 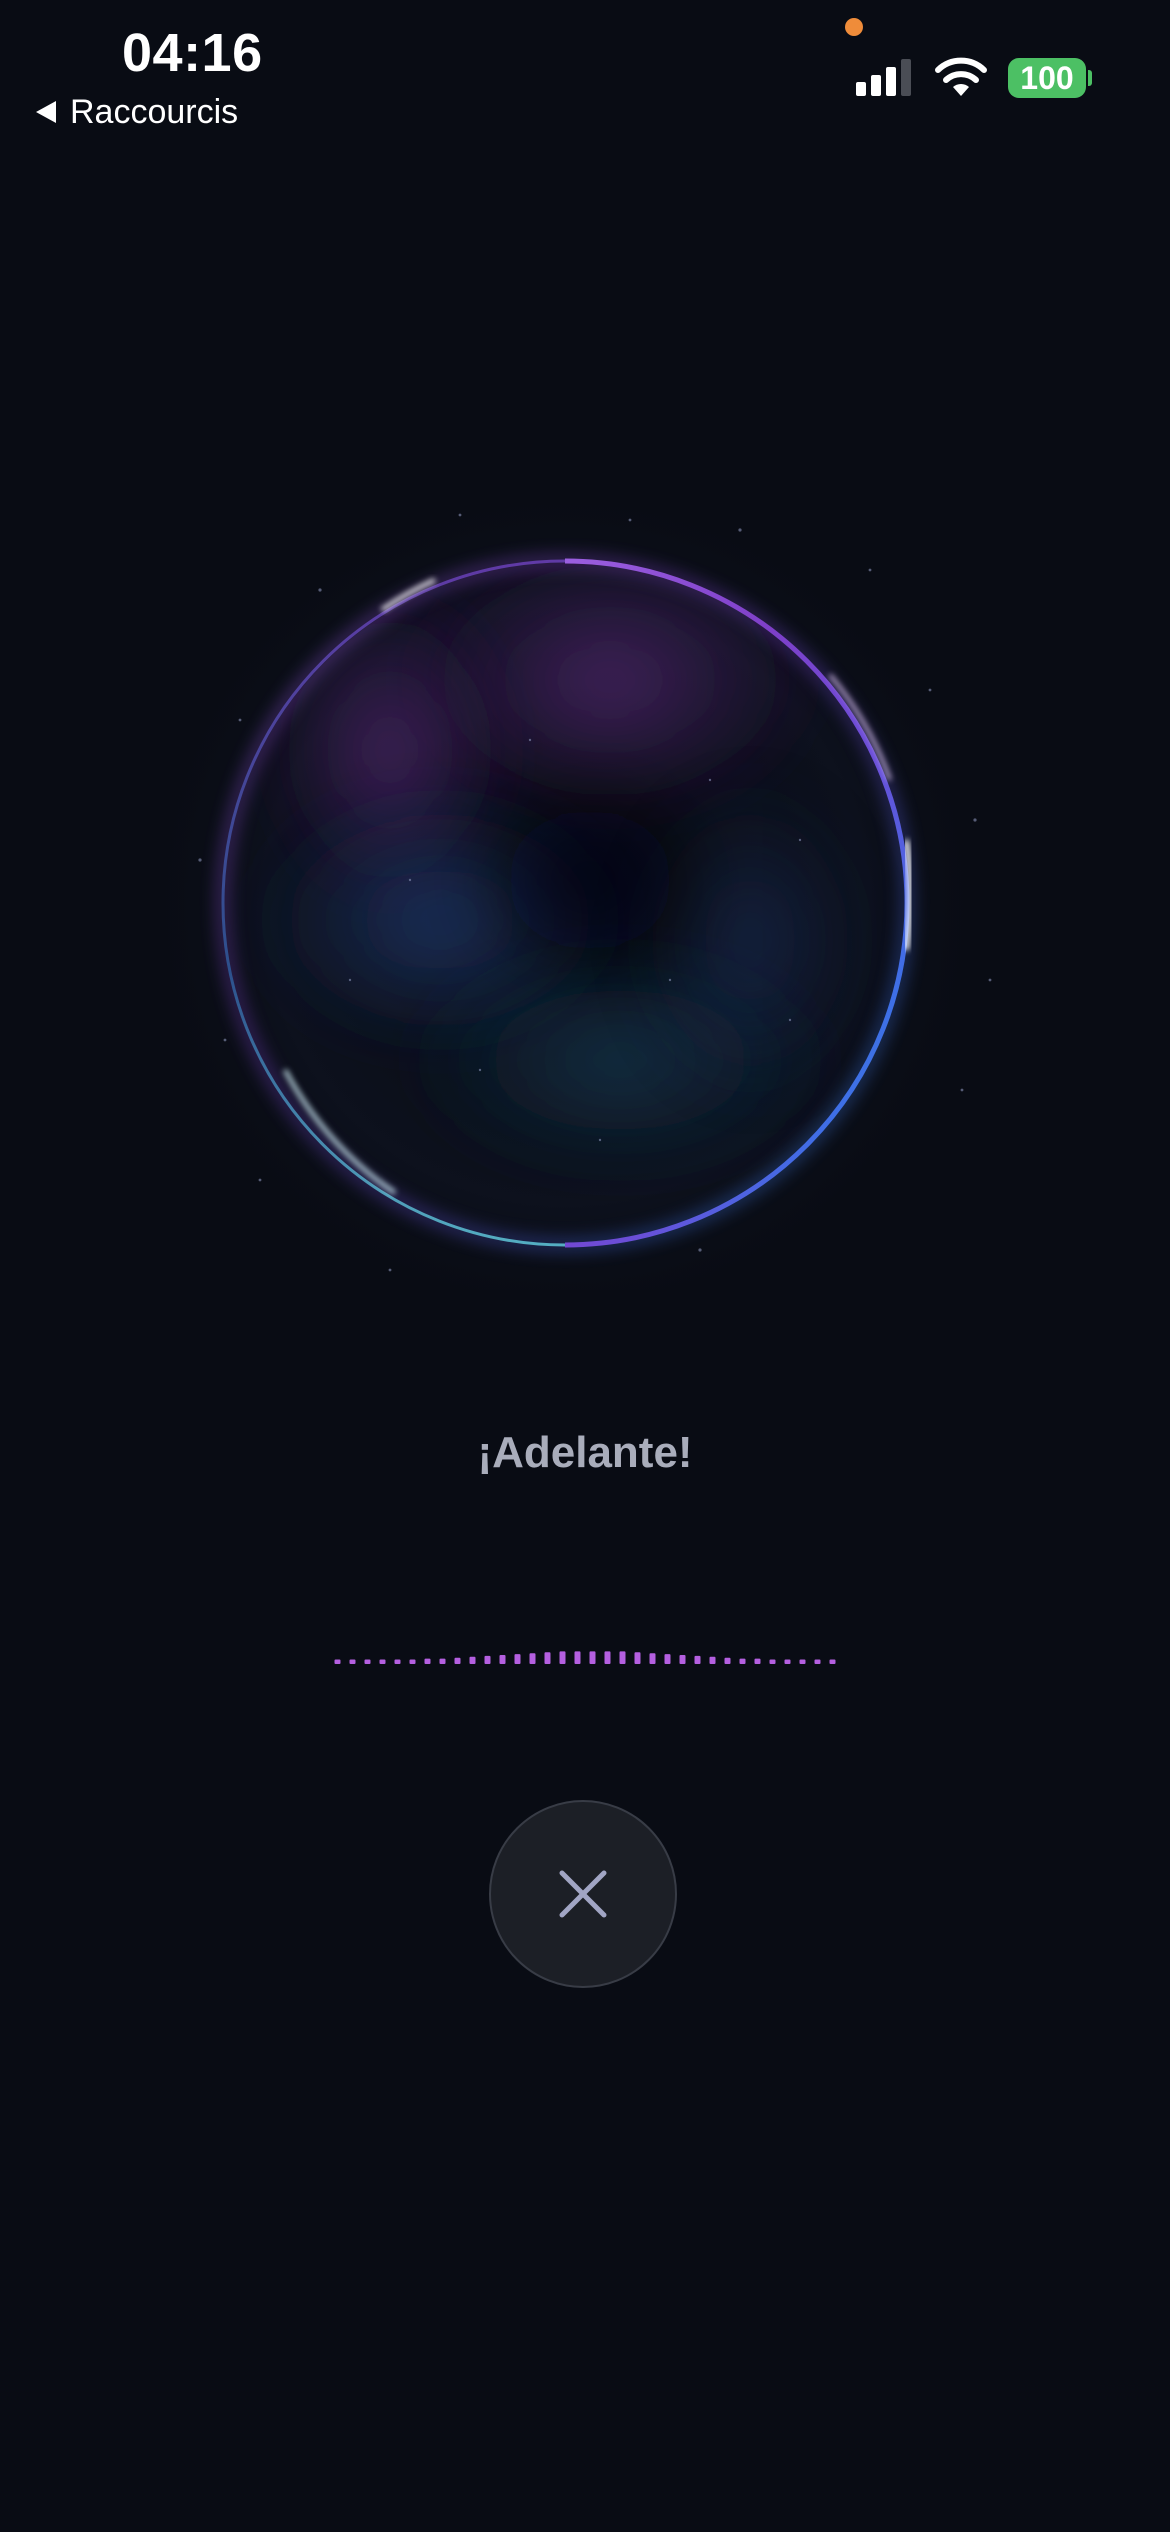 I want to click on back-to-shortcuts-link: Raccourcis, so click(x=137, y=112).